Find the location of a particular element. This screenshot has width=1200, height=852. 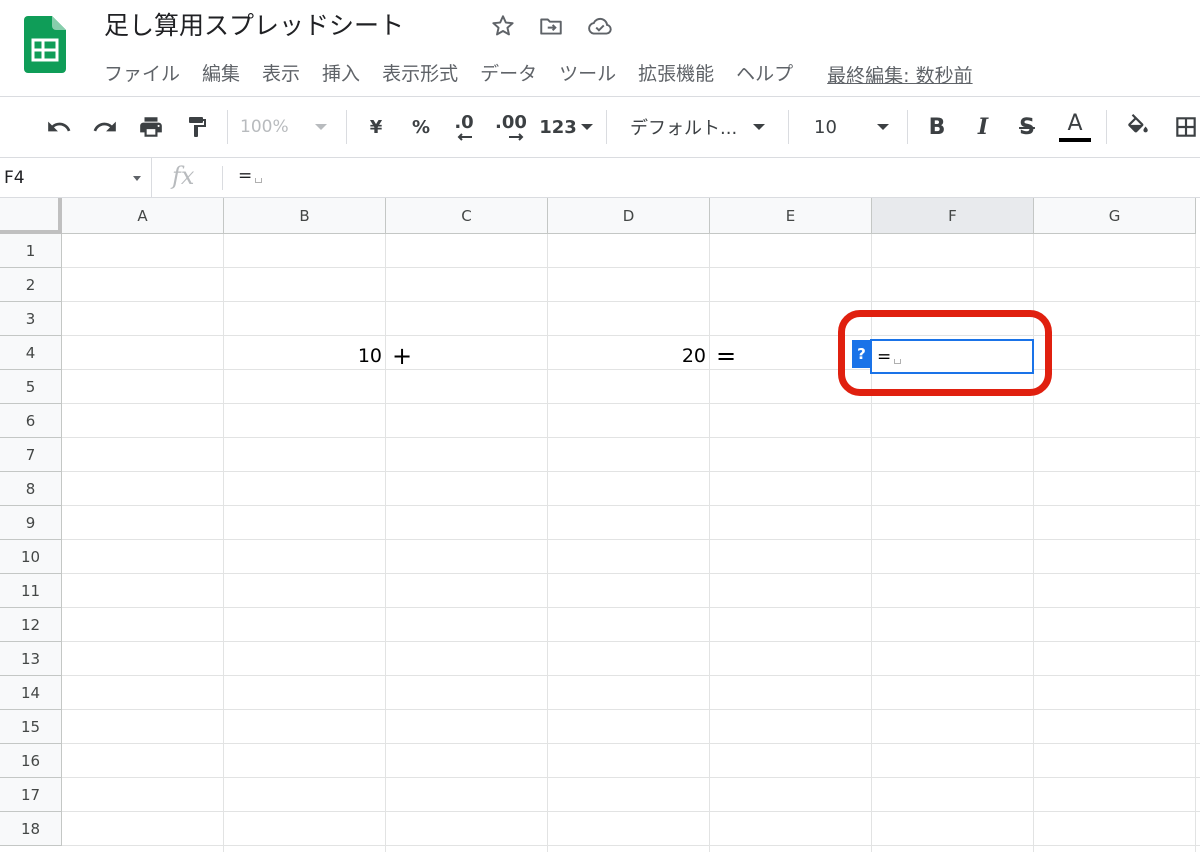

row-header-8: 8 is located at coordinates (31, 489).